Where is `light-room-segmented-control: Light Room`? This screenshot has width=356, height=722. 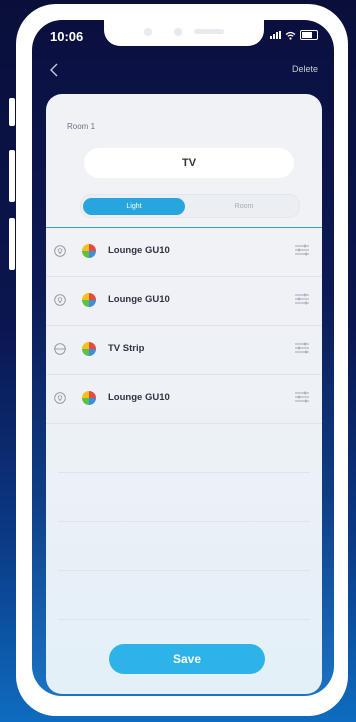 light-room-segmented-control: Light Room is located at coordinates (190, 206).